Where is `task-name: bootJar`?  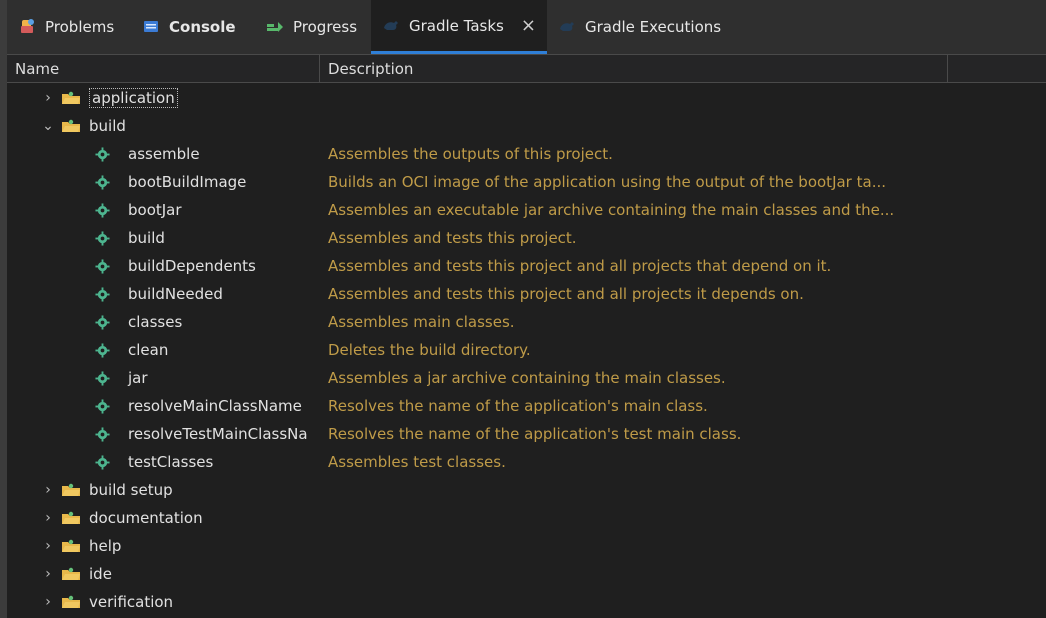 task-name: bootJar is located at coordinates (155, 210).